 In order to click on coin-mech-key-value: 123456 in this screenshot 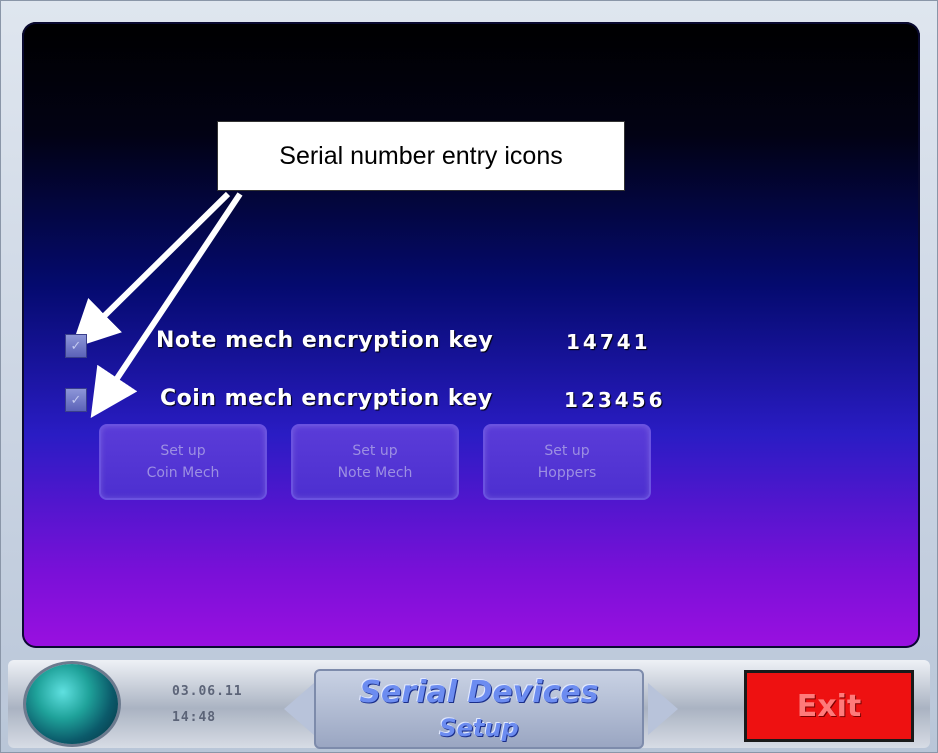, I will do `click(615, 400)`.